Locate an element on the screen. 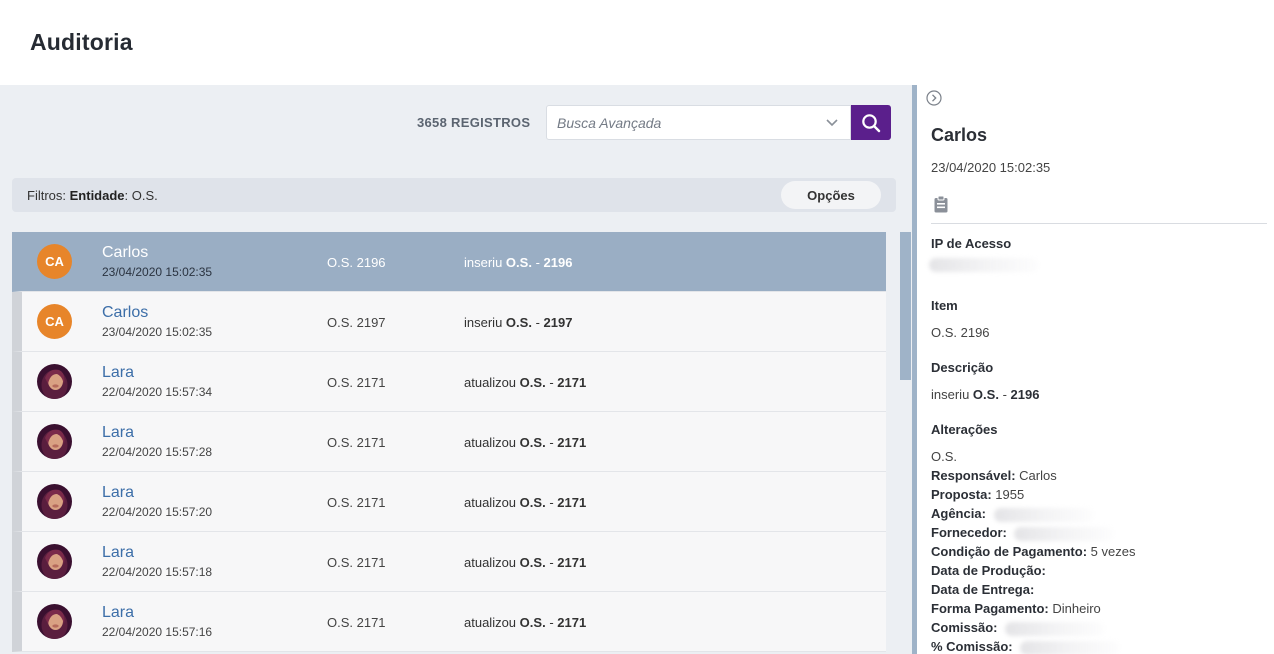  chevron-right-circle-icon is located at coordinates (934, 98).